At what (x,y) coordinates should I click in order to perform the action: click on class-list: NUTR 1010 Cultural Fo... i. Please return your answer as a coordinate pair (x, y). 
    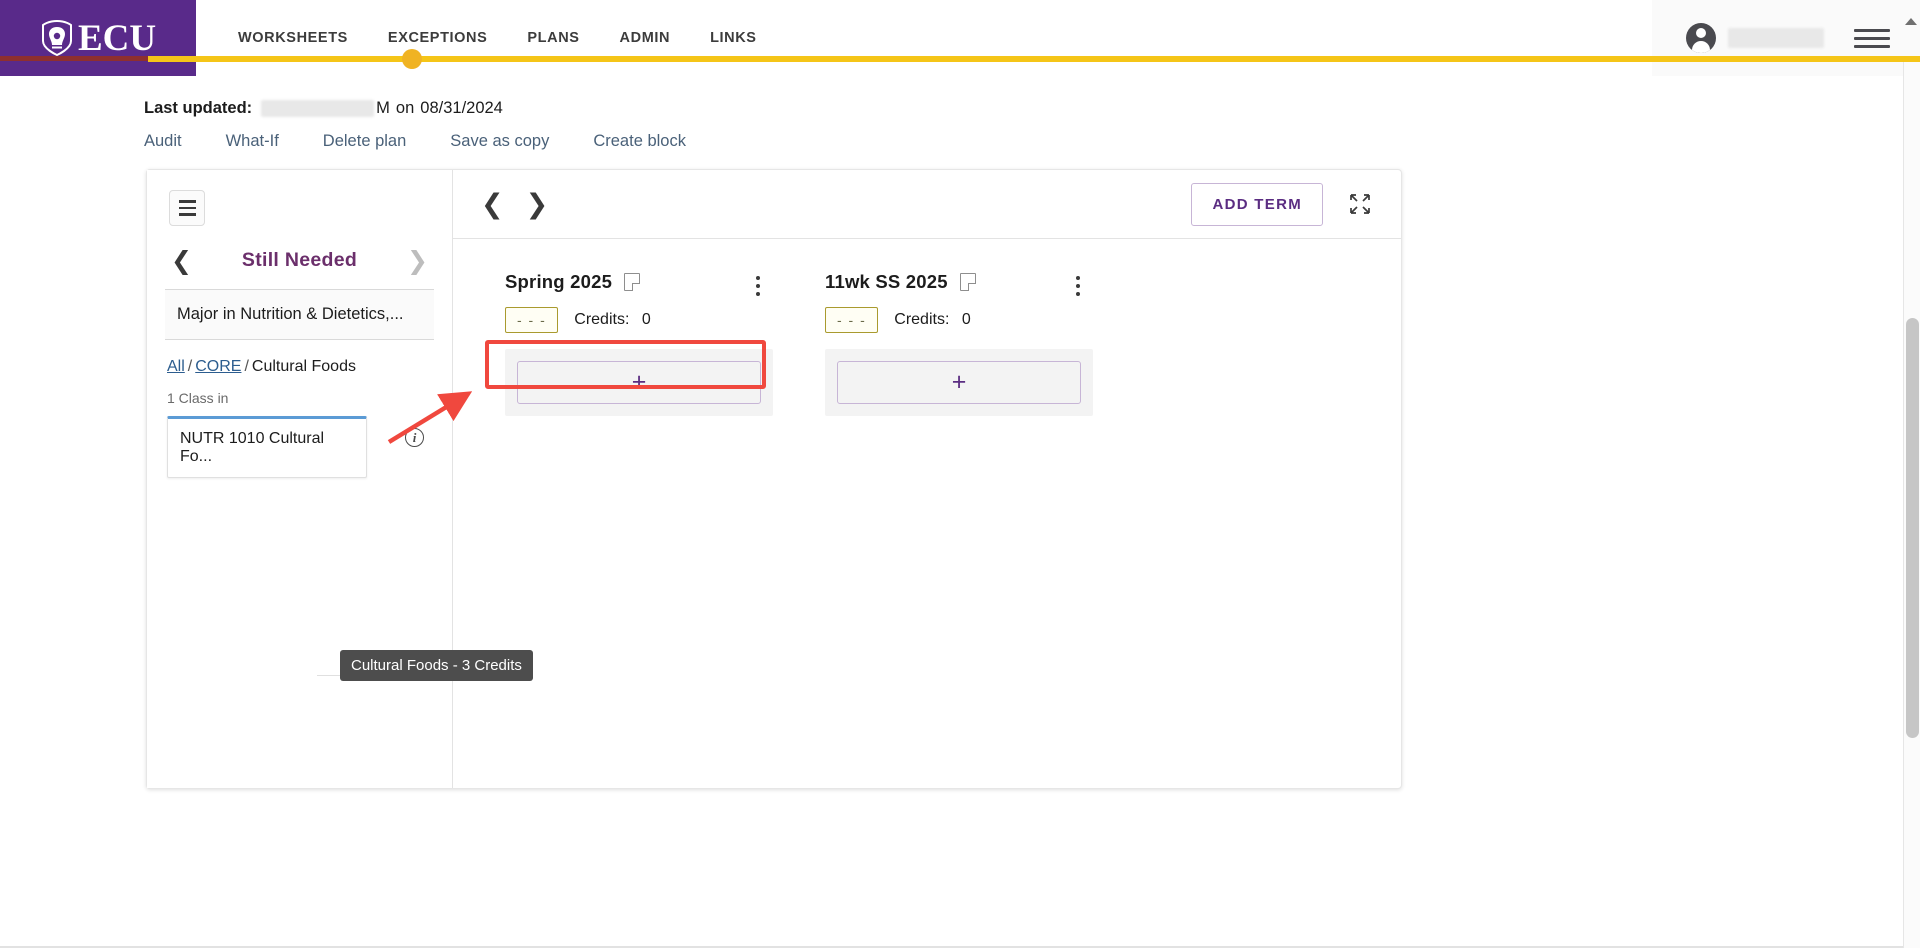
    Looking at the image, I should click on (299, 442).